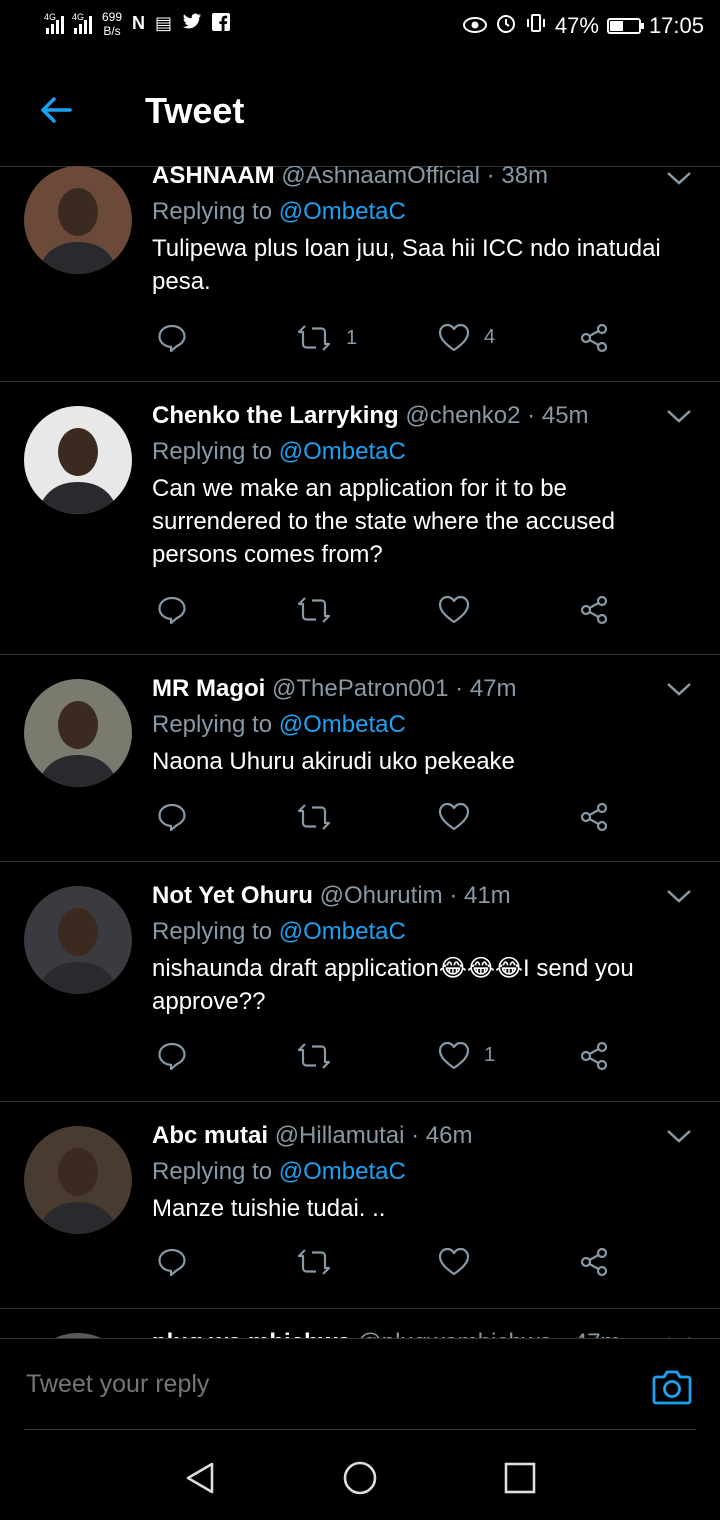 The height and width of the screenshot is (1520, 720). I want to click on home-nav-icon, so click(360, 1478).